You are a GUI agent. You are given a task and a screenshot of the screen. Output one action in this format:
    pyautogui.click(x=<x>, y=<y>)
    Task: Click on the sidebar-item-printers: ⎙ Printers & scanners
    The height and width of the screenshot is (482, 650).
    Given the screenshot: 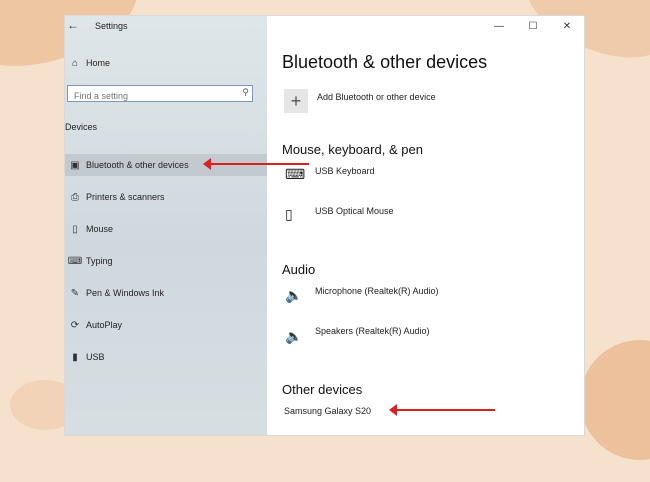 What is the action you would take?
    pyautogui.click(x=166, y=197)
    